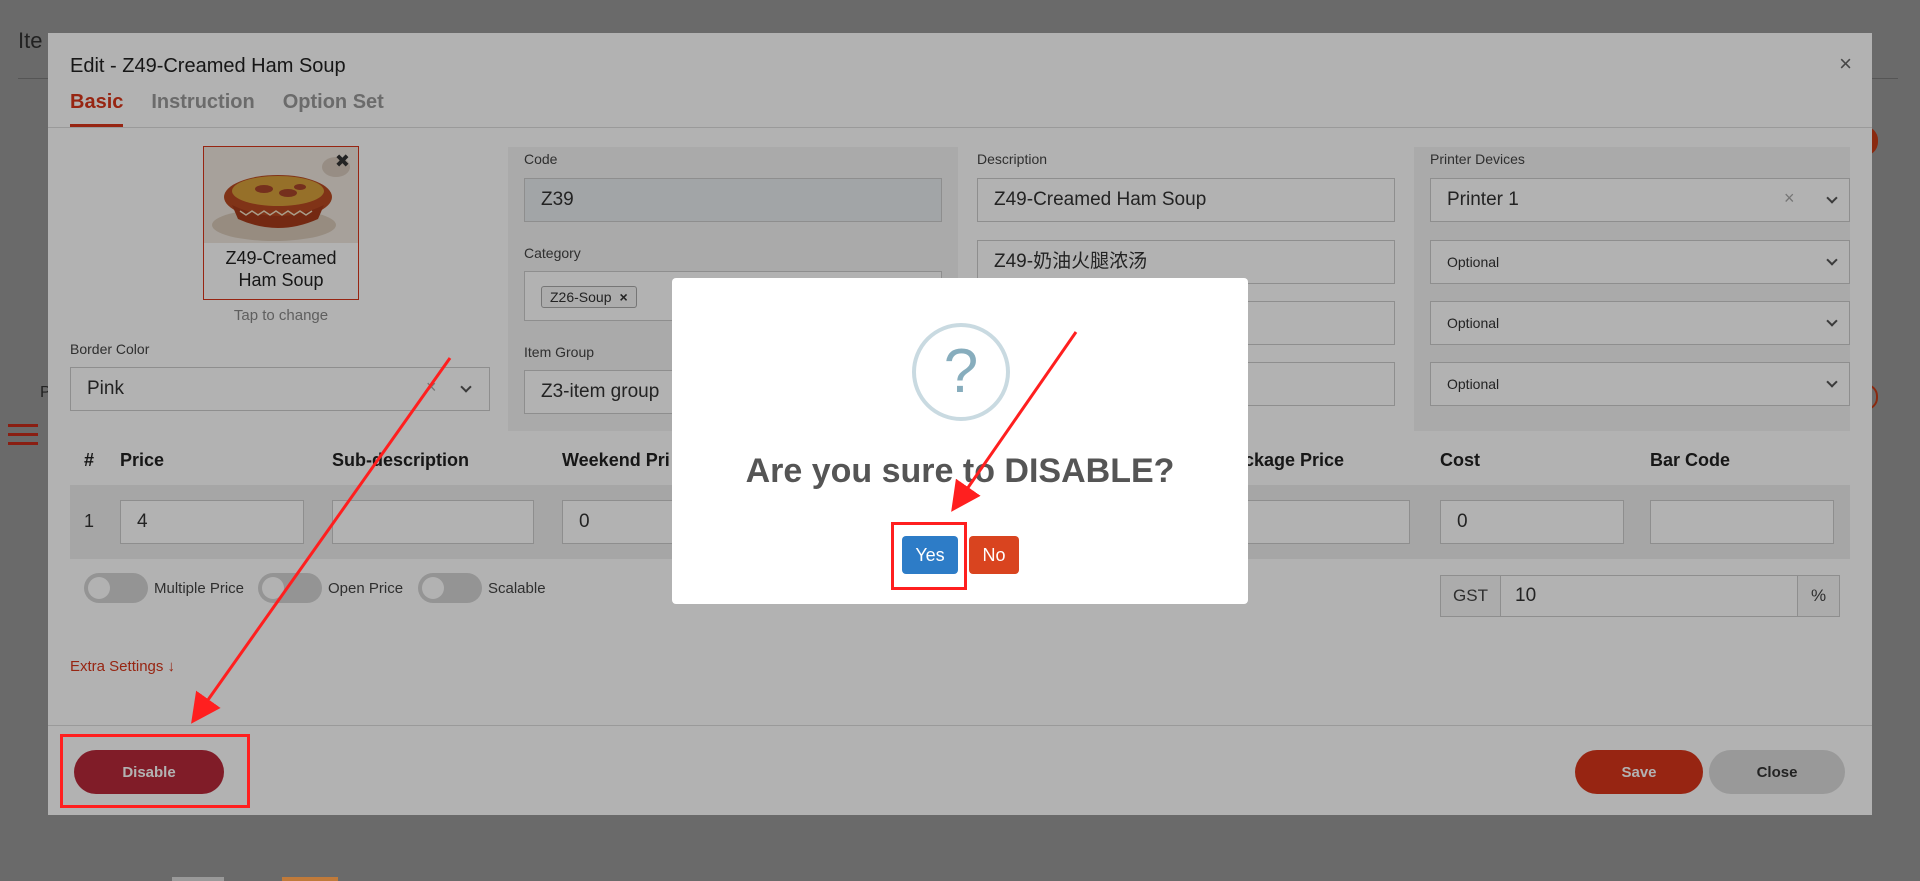  What do you see at coordinates (310, 879) in the screenshot?
I see `background-bottom-mark-accent` at bounding box center [310, 879].